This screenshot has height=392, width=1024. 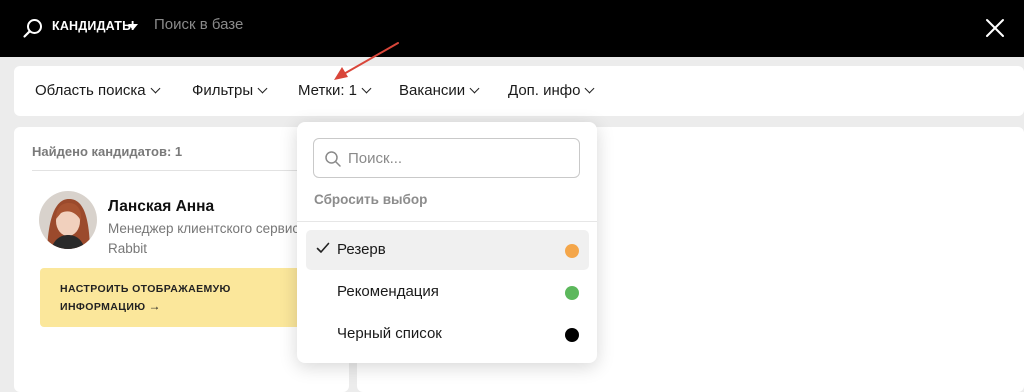 I want to click on tag-option-recommendation: Рекомендация, so click(x=447, y=292).